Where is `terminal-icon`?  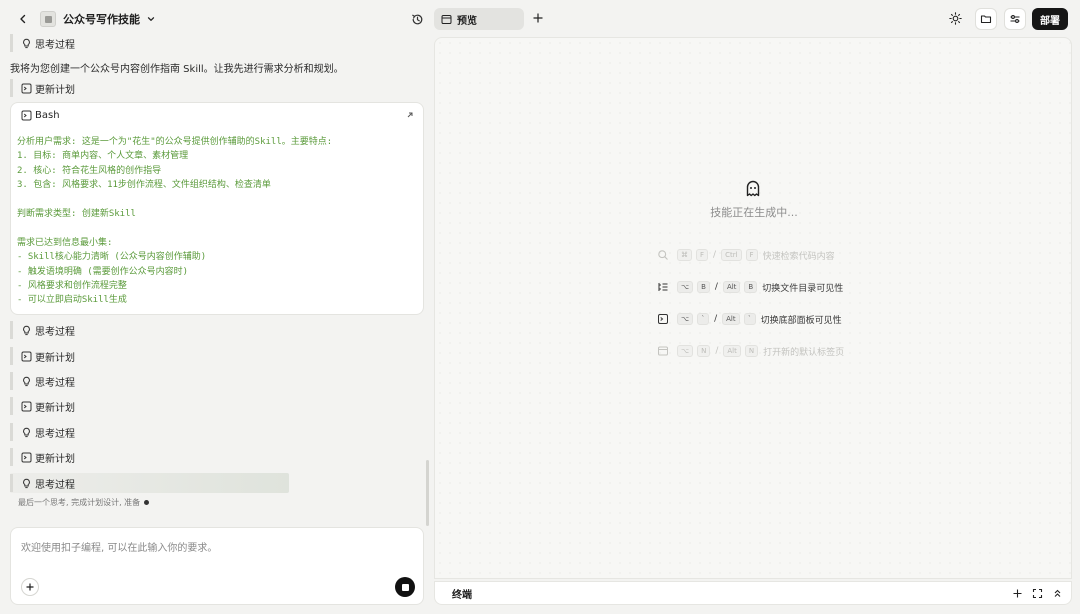
terminal-icon is located at coordinates (663, 319).